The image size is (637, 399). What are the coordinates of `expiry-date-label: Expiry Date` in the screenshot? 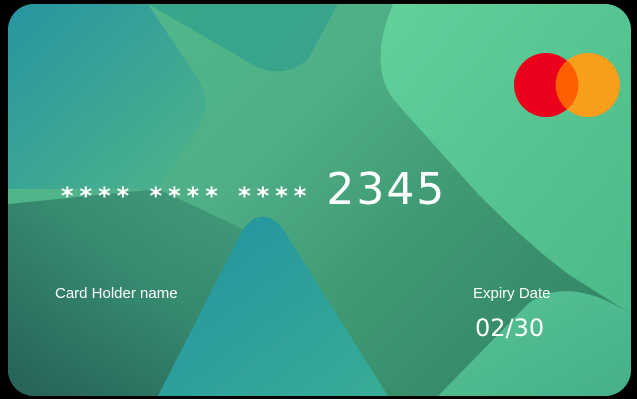 It's located at (512, 293).